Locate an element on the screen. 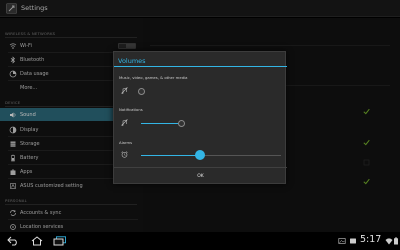  alarms-volume-fill is located at coordinates (170, 155).